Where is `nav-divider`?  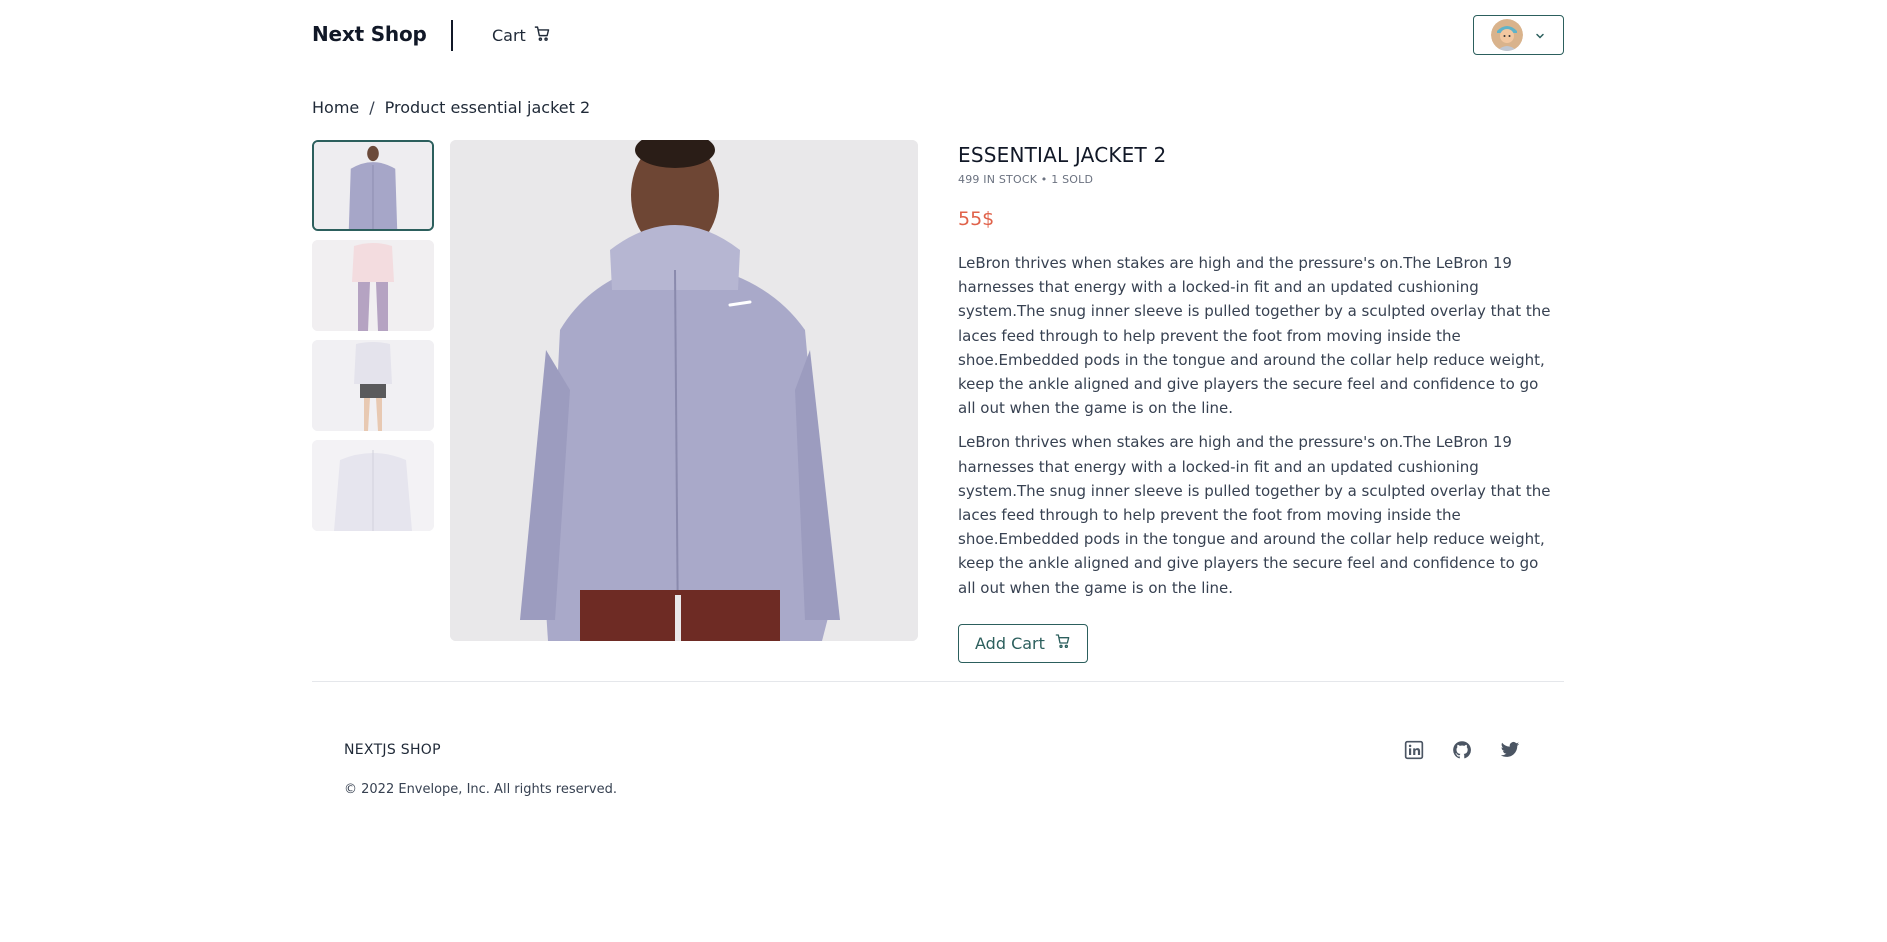
nav-divider is located at coordinates (452, 35).